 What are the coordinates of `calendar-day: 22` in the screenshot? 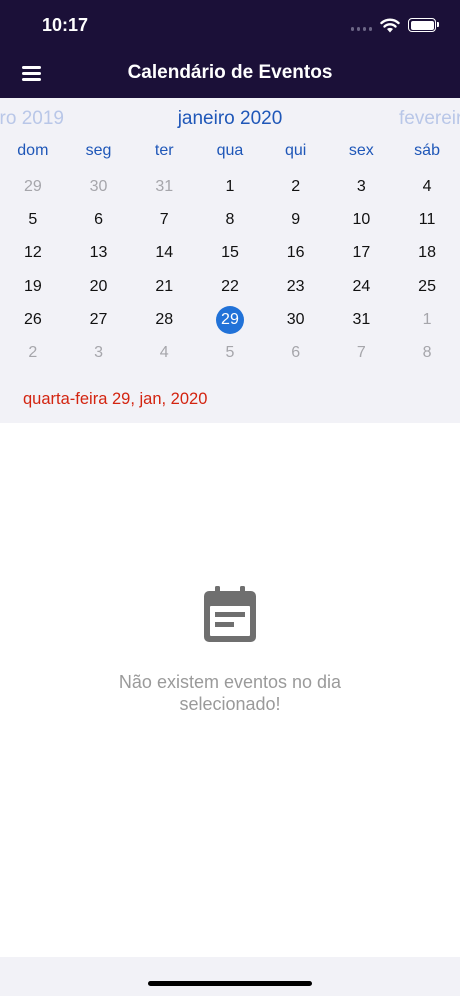 It's located at (230, 287).